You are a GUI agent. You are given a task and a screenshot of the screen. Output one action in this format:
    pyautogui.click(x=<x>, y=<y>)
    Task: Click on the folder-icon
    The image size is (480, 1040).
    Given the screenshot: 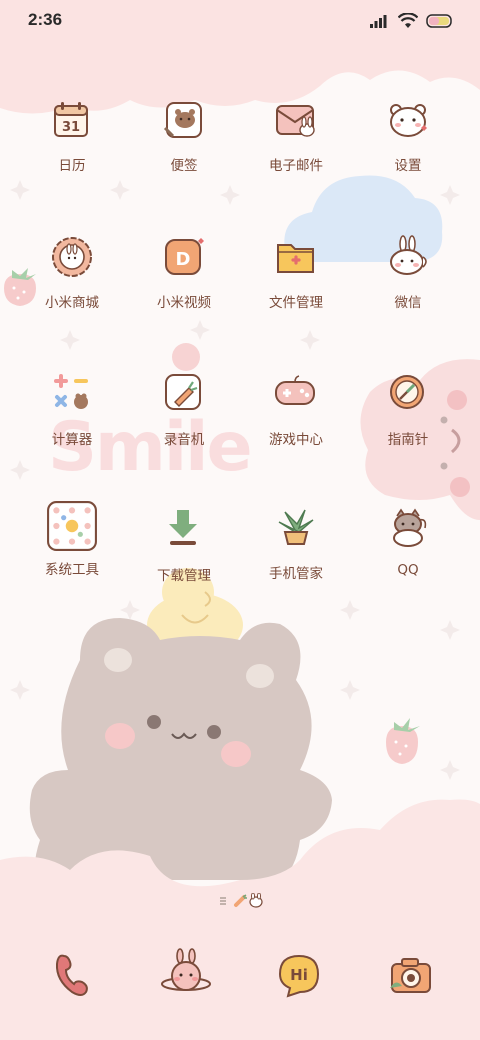 What is the action you would take?
    pyautogui.click(x=295, y=258)
    